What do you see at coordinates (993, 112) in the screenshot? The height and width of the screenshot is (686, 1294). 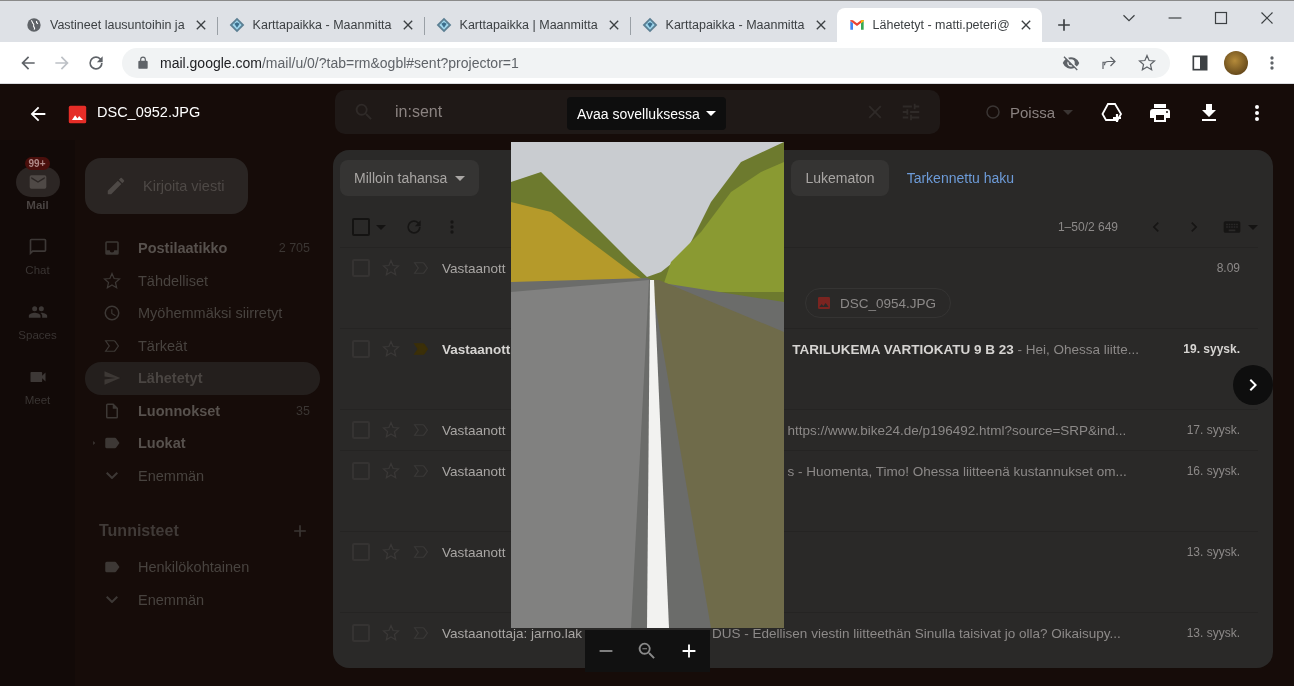 I see `circle-icon` at bounding box center [993, 112].